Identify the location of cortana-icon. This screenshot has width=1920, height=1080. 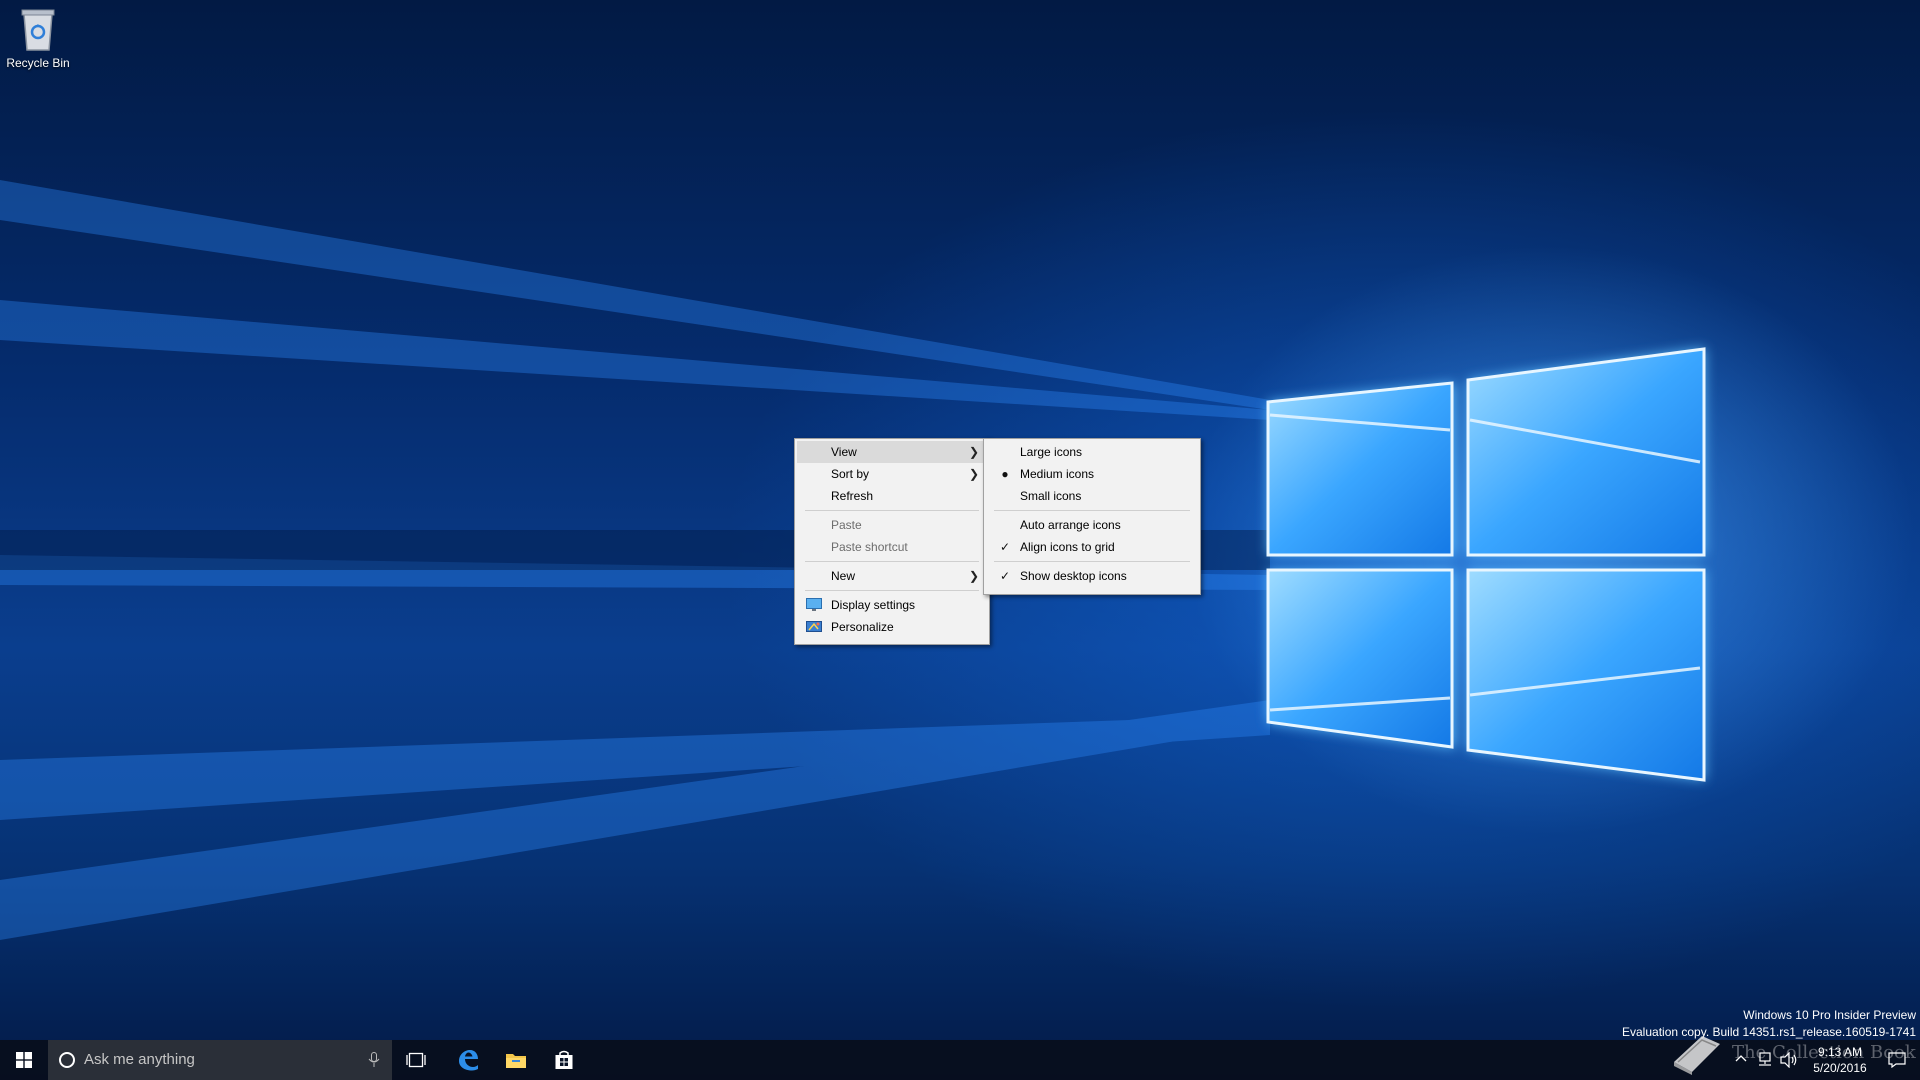
(67, 1060).